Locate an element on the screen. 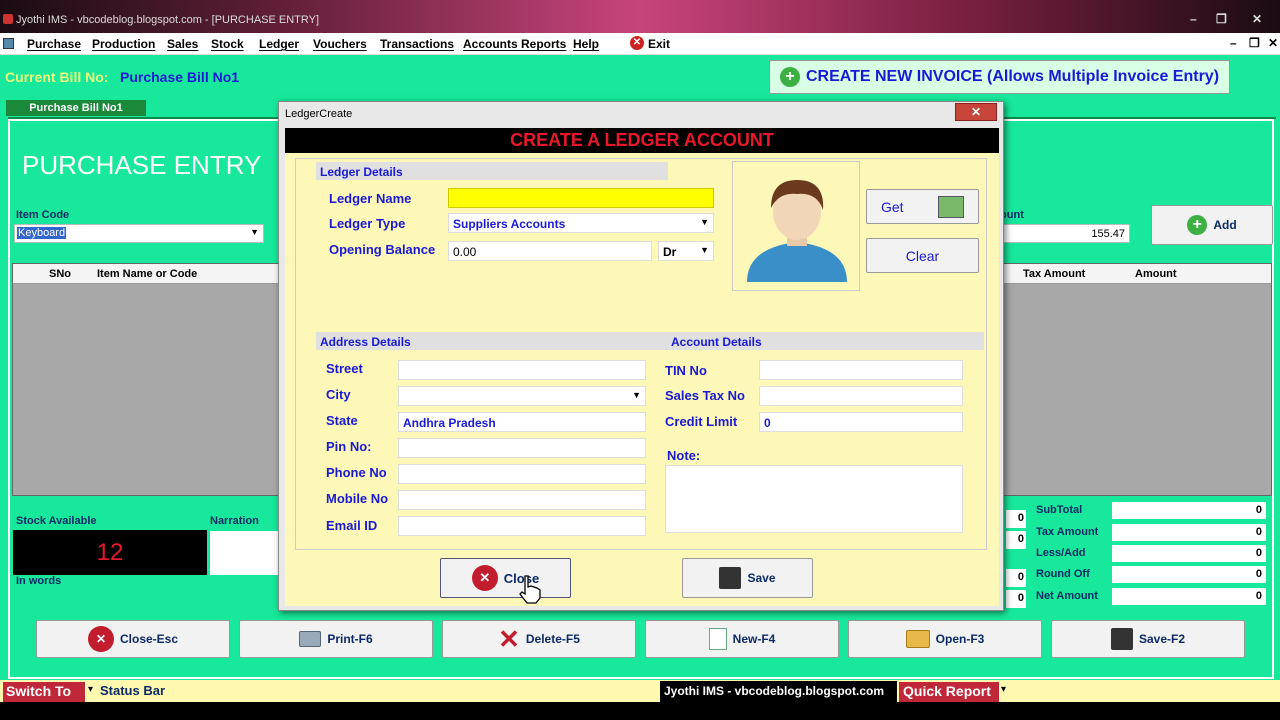  in-words-label: In words is located at coordinates (39, 581).